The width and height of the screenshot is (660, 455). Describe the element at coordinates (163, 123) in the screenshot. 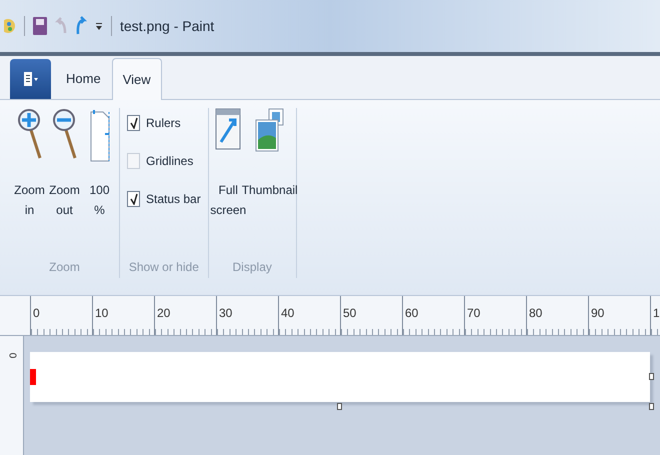

I see `checkbox-label: Rulers` at that location.